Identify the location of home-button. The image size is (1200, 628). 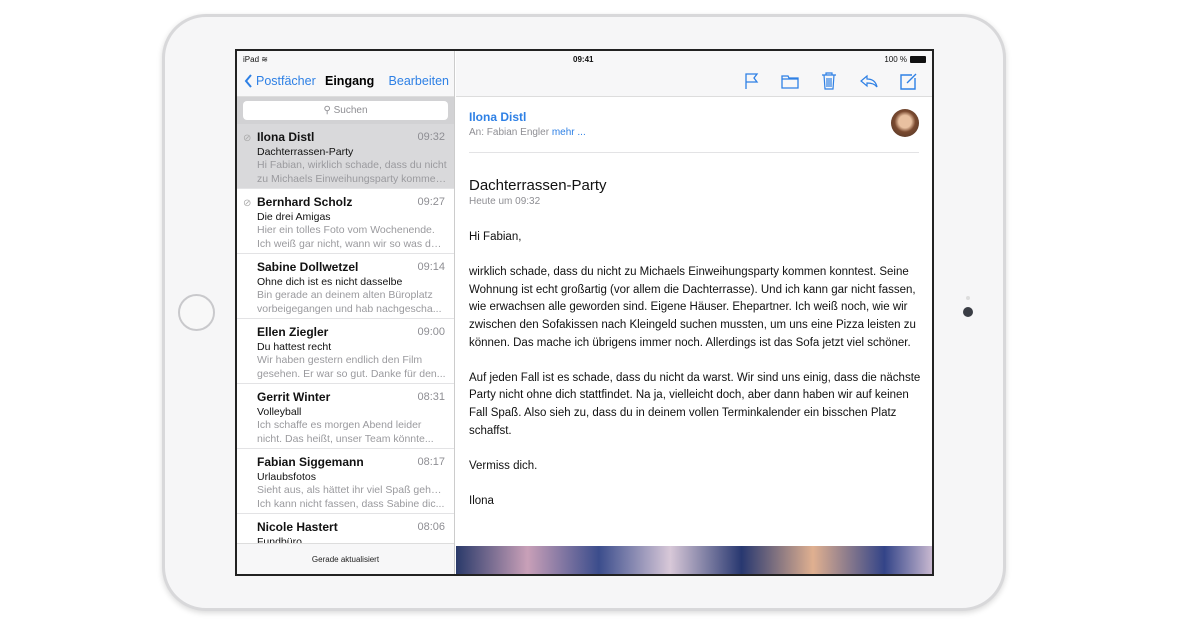
(196, 312).